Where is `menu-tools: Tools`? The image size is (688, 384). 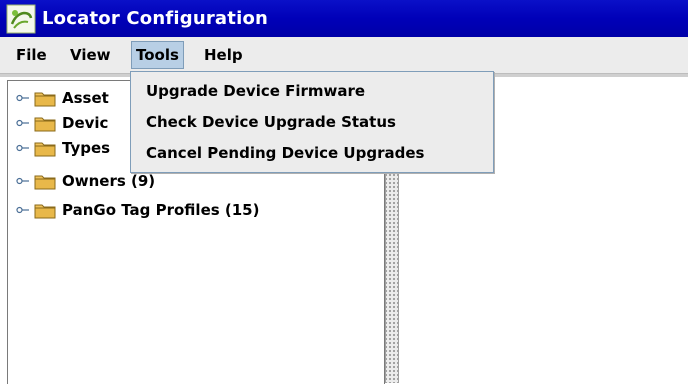 menu-tools: Tools is located at coordinates (157, 55).